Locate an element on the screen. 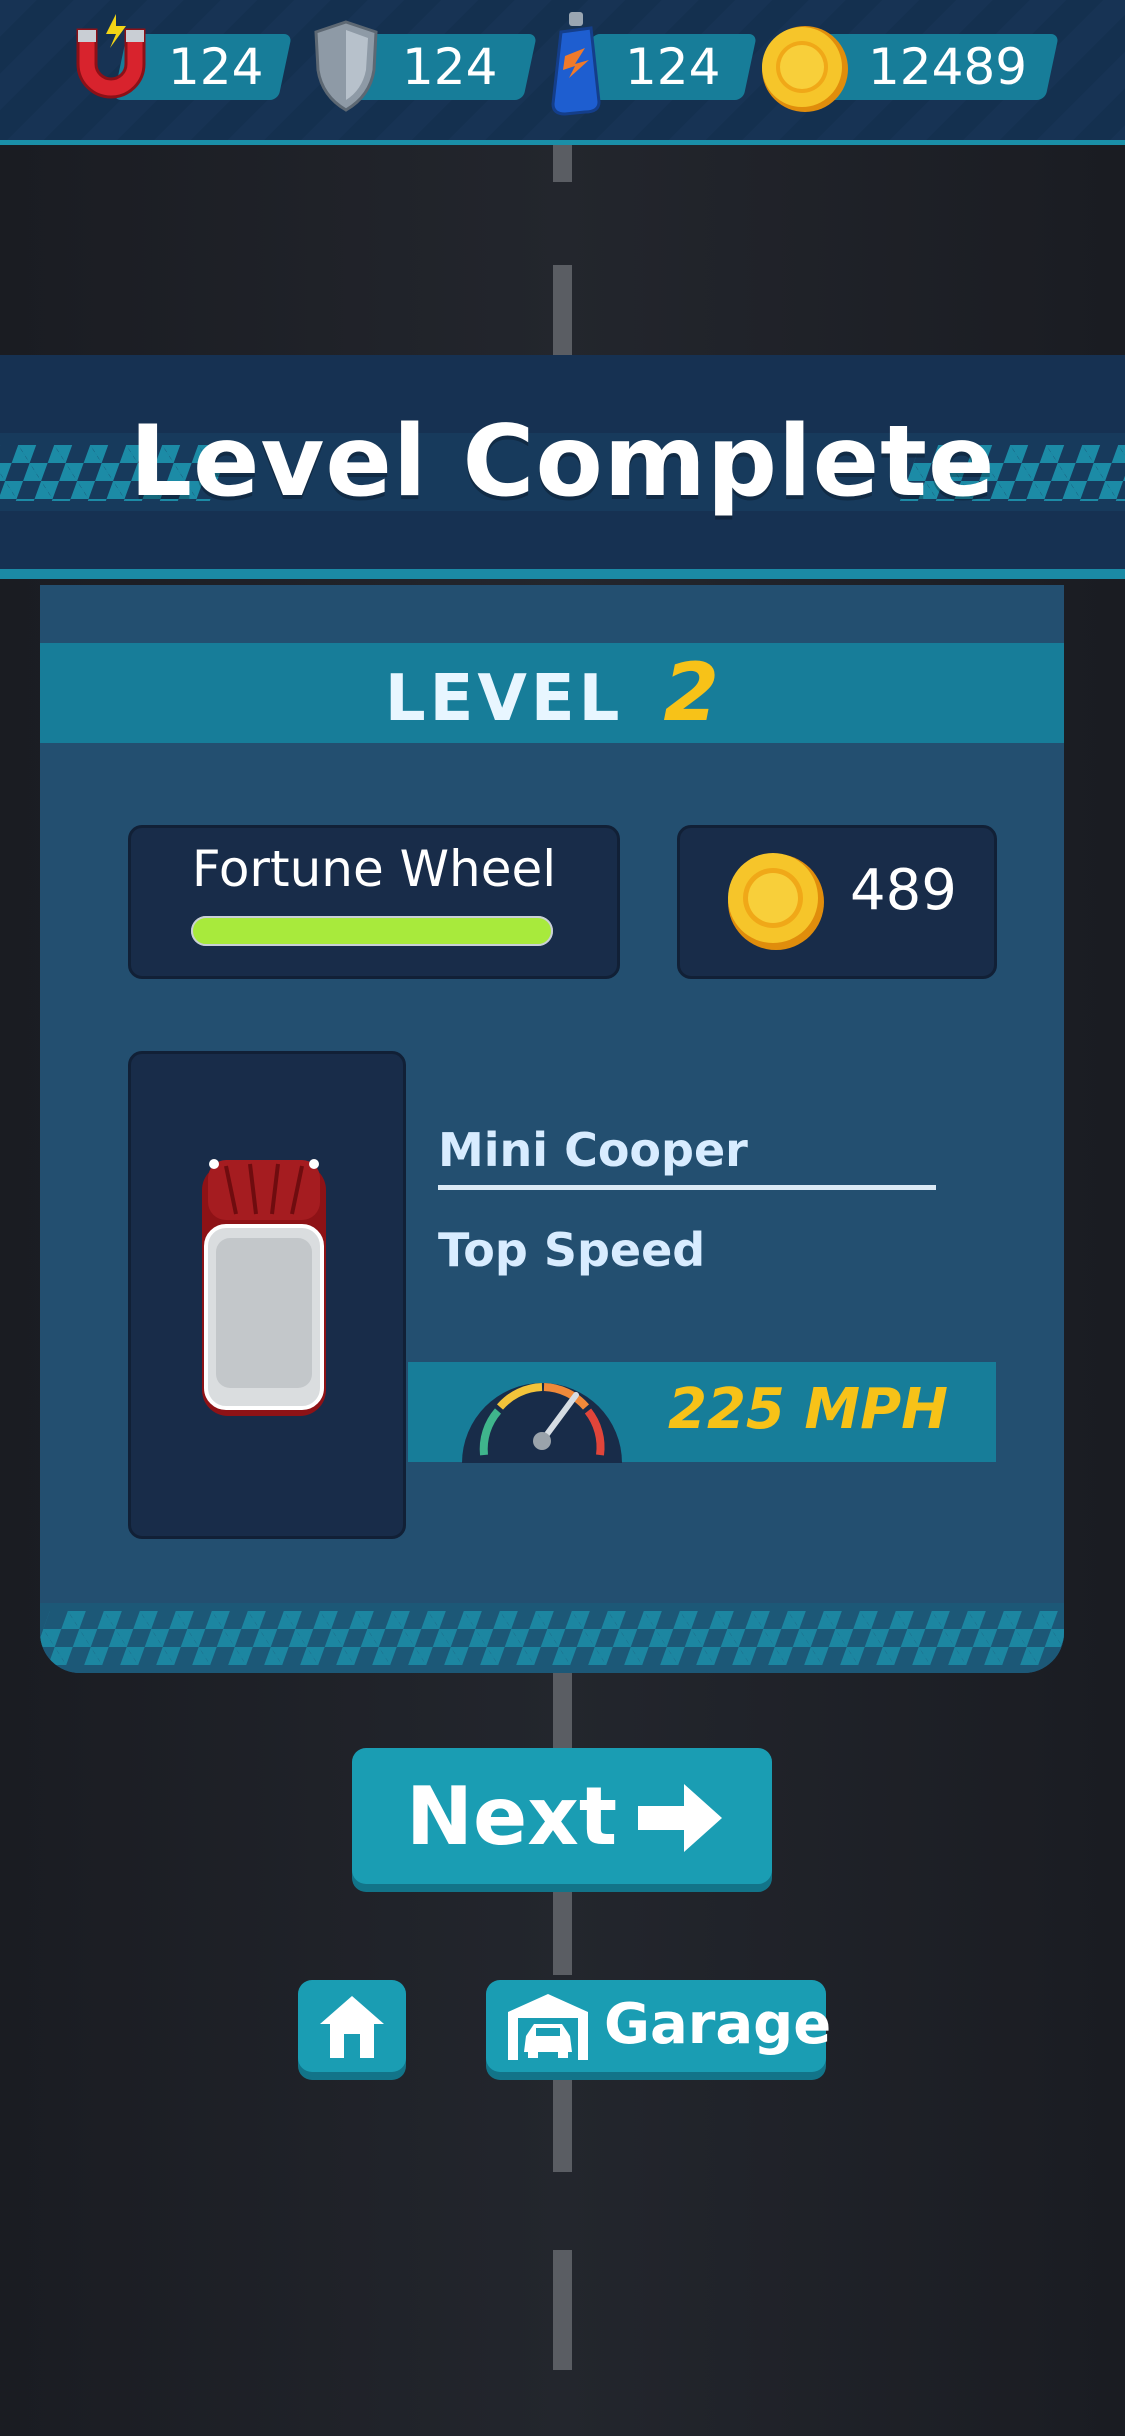  shield-counter: 124 is located at coordinates (424, 66).